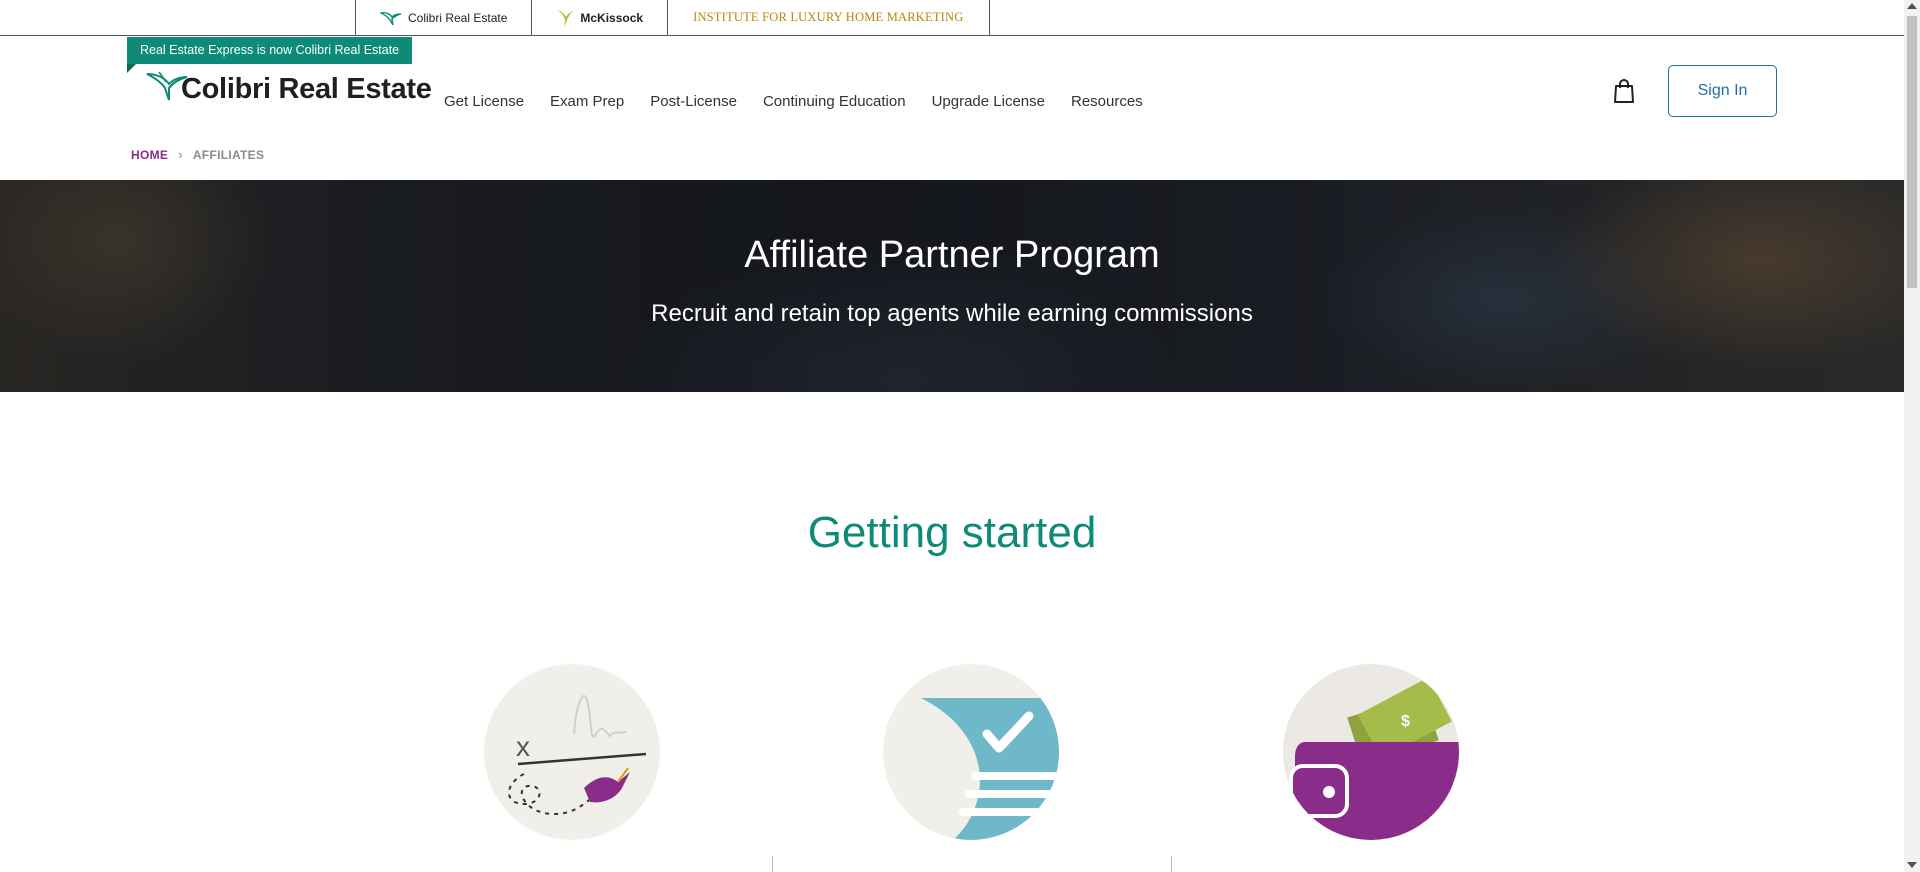 The width and height of the screenshot is (1920, 872). I want to click on hummingbird-icon, so click(391, 18).